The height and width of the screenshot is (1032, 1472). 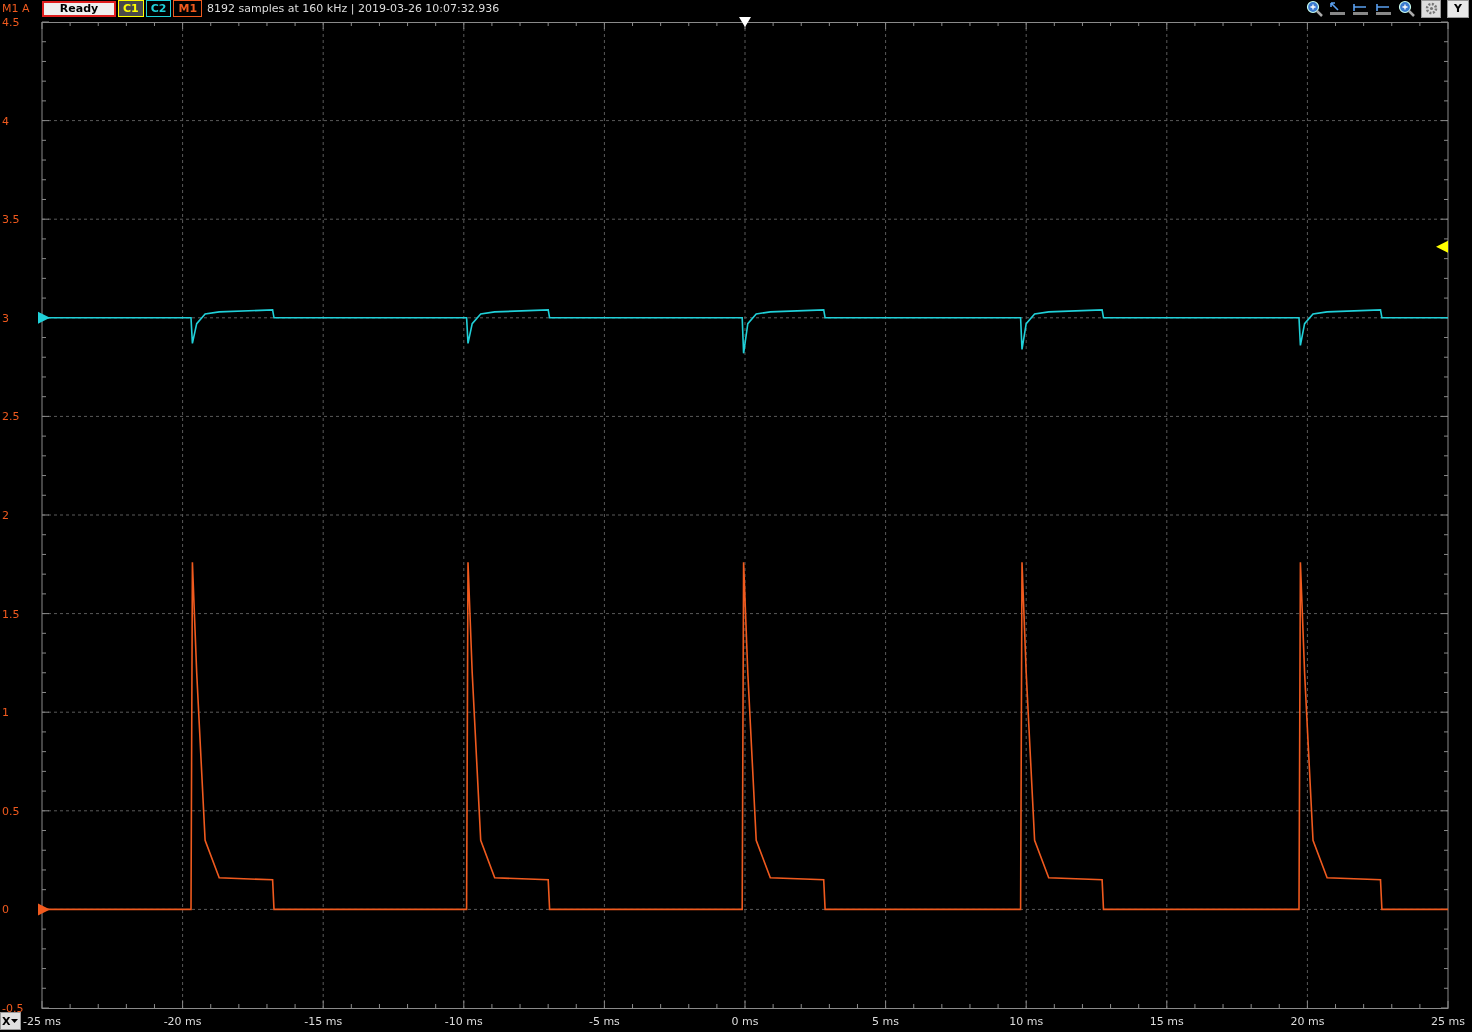 What do you see at coordinates (15, 1021) in the screenshot?
I see `caret-icon` at bounding box center [15, 1021].